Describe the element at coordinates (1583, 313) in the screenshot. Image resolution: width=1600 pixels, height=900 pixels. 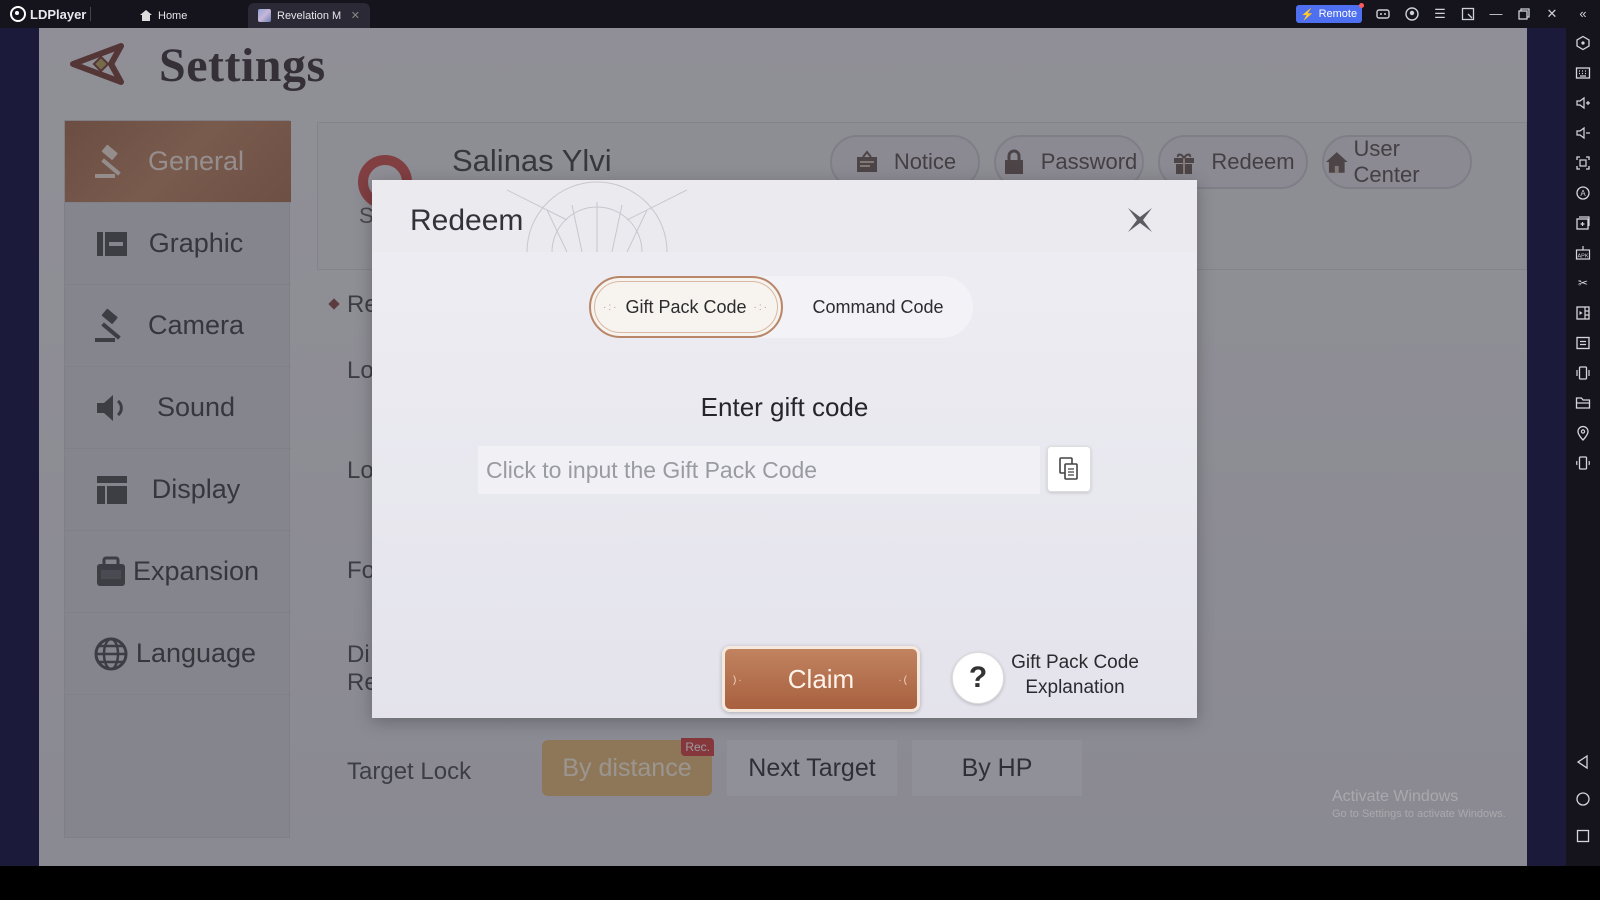
I see `record-icon` at that location.